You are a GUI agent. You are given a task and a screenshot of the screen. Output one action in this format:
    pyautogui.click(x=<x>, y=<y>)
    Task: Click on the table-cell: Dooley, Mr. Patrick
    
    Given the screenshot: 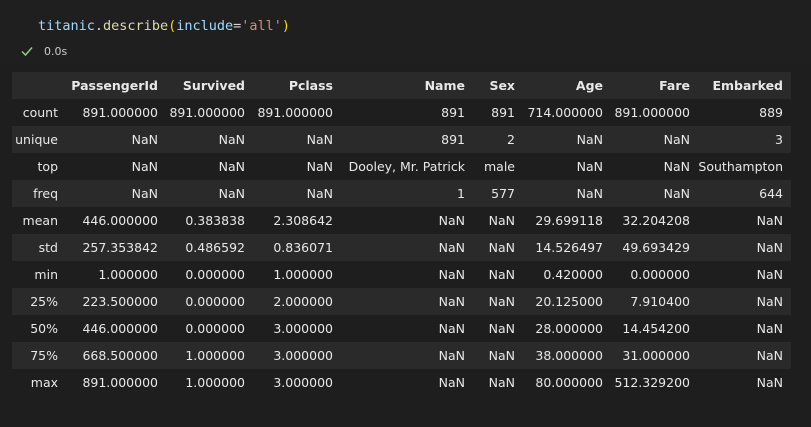 What is the action you would take?
    pyautogui.click(x=406, y=166)
    